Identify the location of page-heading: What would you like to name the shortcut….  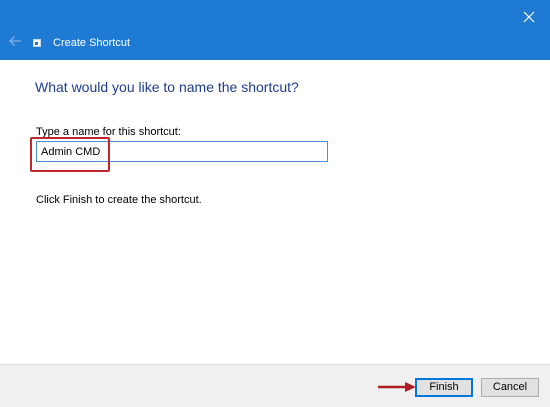
(167, 87).